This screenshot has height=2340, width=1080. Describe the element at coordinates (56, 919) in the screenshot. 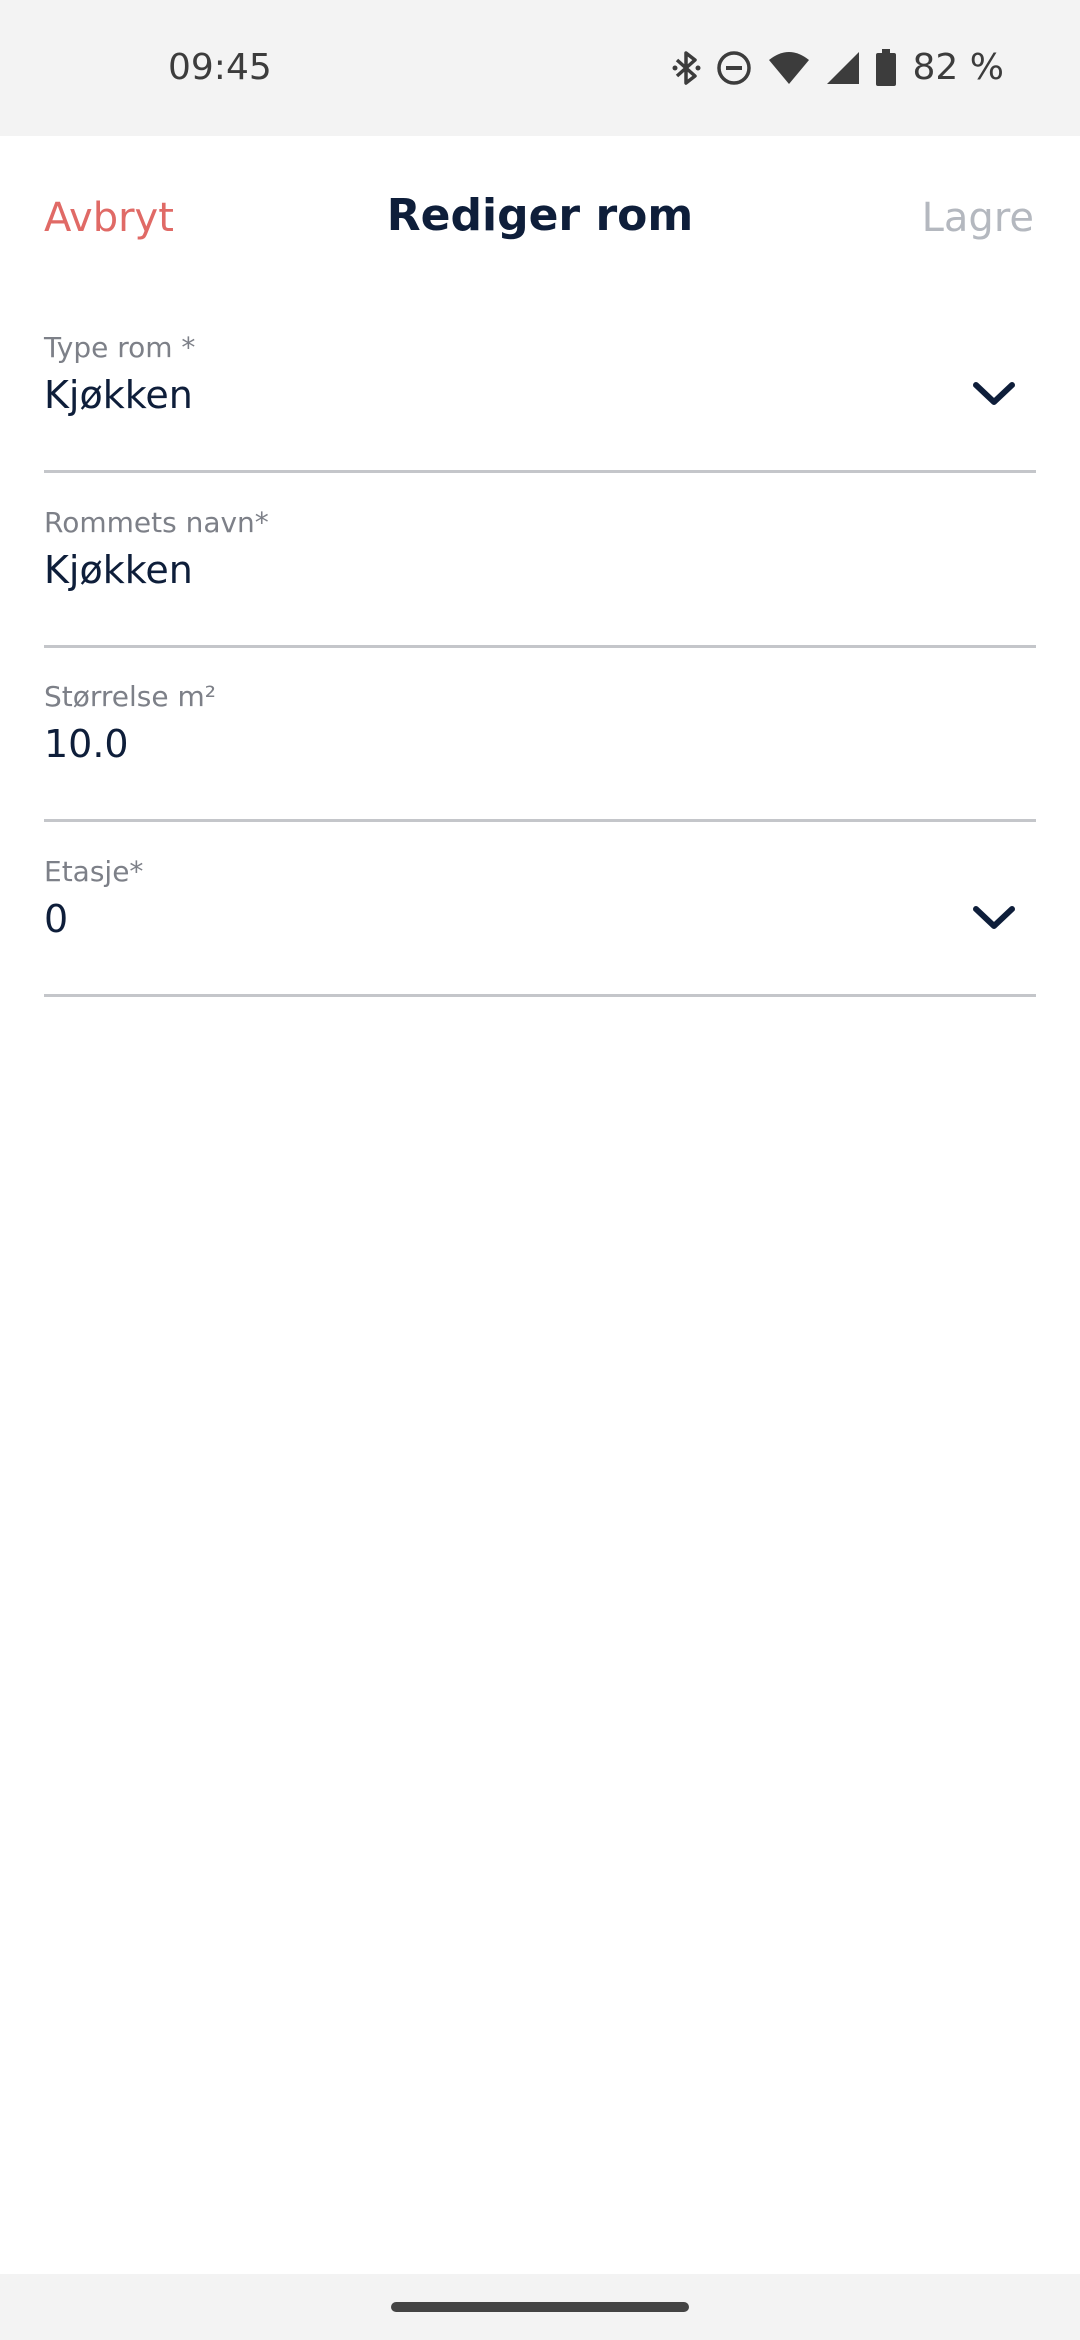

I see `floor-value: 0` at that location.